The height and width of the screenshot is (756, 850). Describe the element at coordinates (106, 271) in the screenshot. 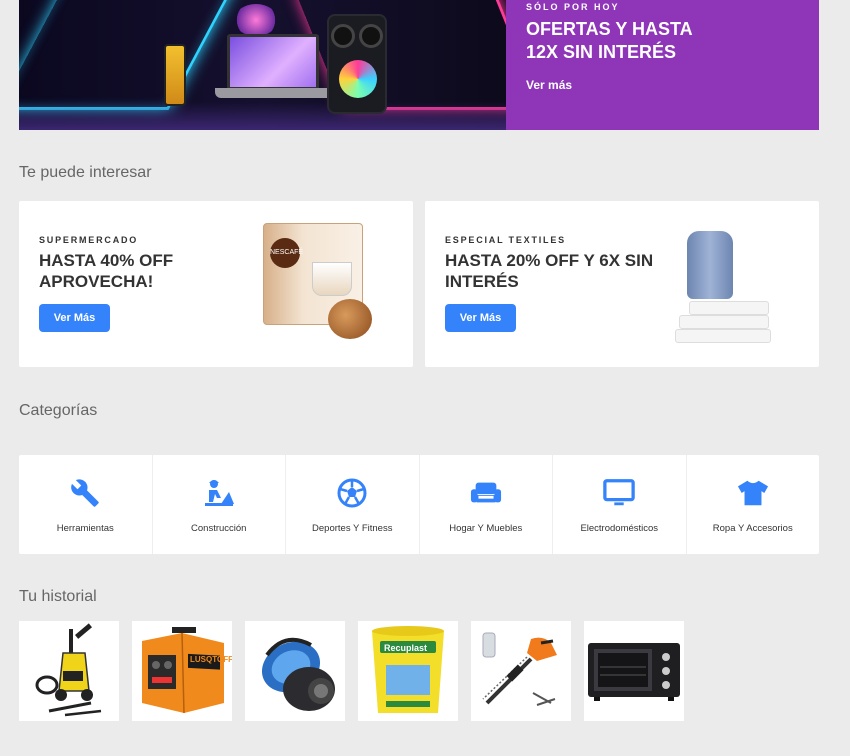

I see `promo-title: HASTA 40% OFF APROVECHA!` at that location.